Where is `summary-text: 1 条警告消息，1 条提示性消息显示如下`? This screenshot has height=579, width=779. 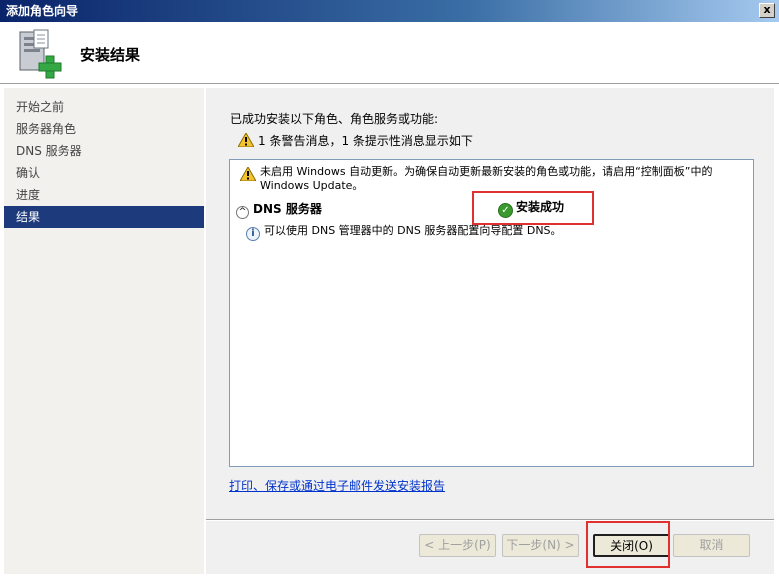 summary-text: 1 条警告消息，1 条提示性消息显示如下 is located at coordinates (365, 141).